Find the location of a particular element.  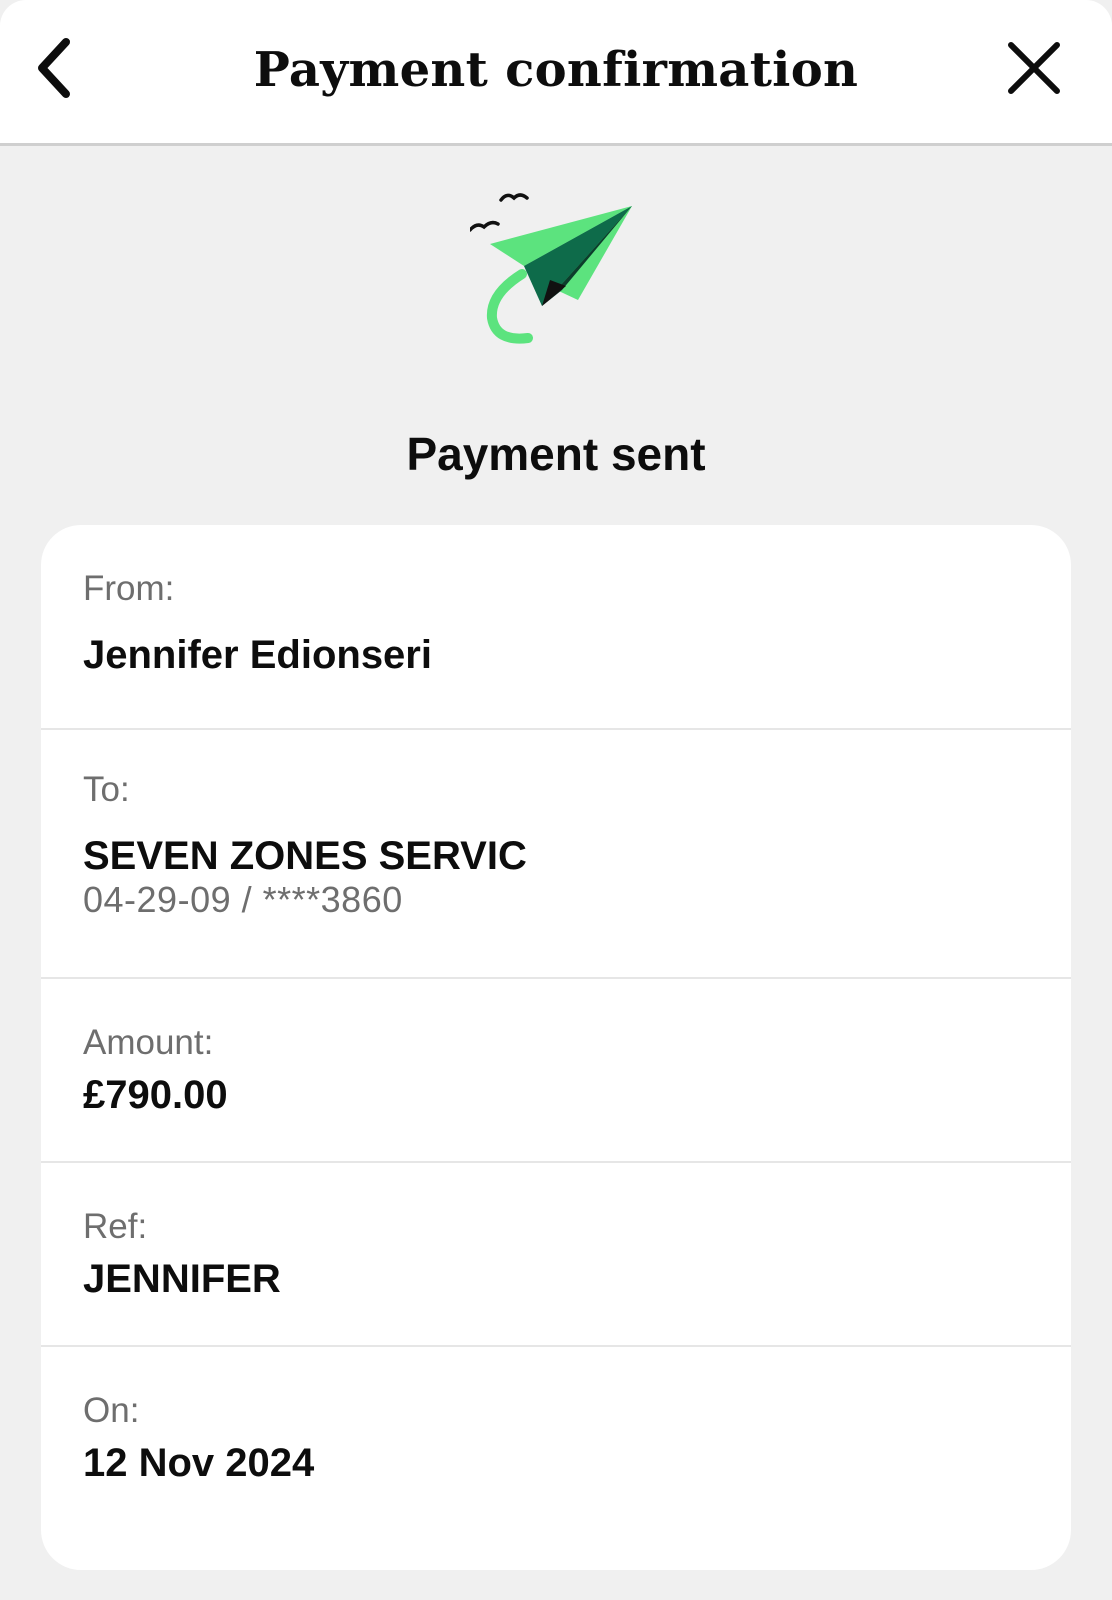

close-icon is located at coordinates (1034, 70).